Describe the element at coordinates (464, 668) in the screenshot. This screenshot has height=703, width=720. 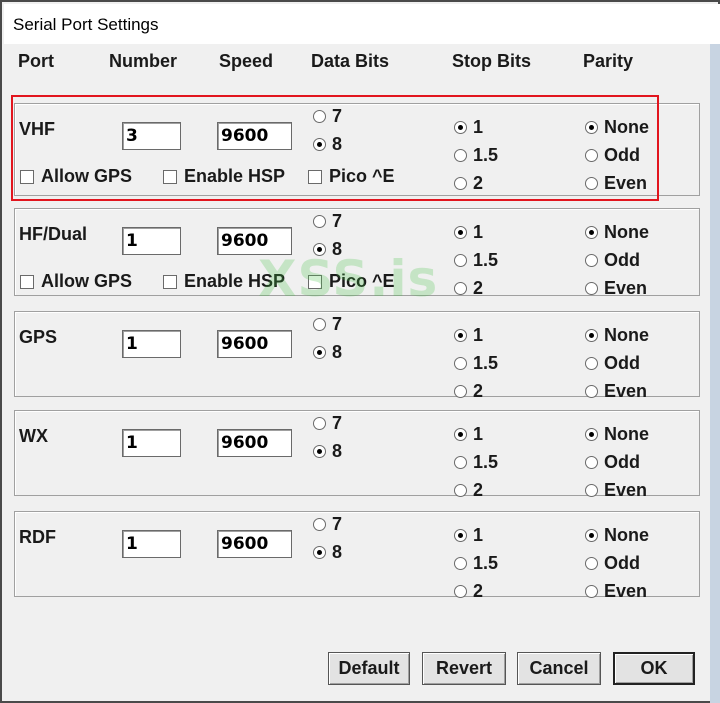
I see `revert-button: Revert` at that location.